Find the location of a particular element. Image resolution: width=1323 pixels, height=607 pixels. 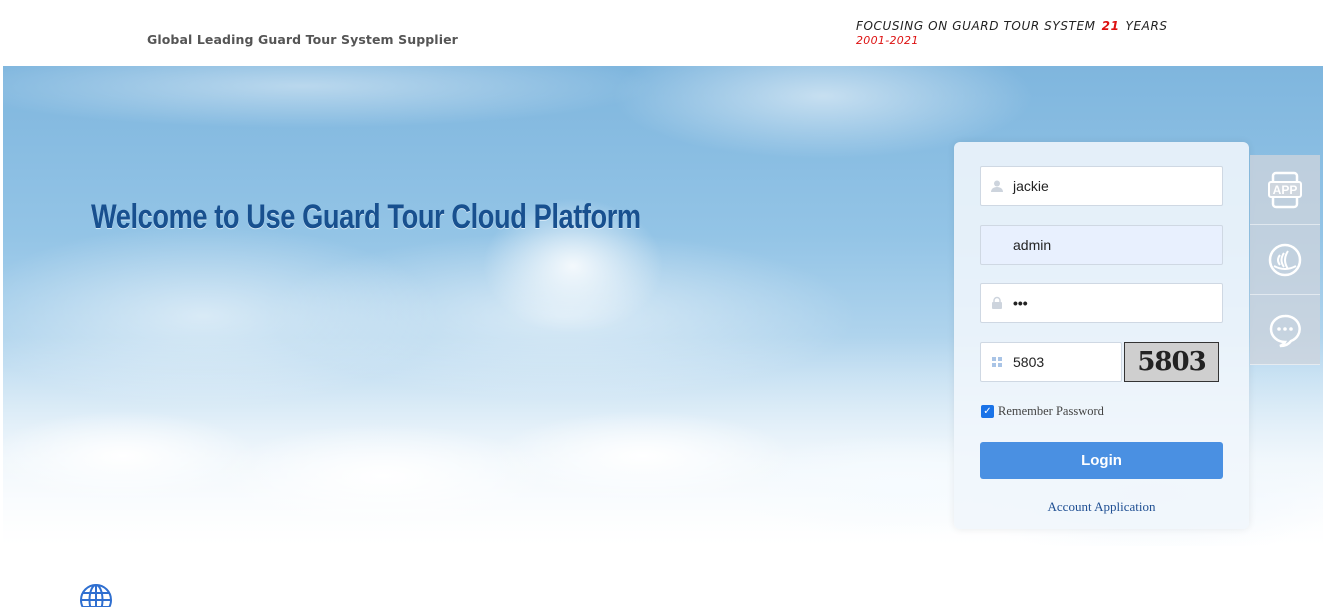

focus-suffix: YEARS is located at coordinates (1146, 26).